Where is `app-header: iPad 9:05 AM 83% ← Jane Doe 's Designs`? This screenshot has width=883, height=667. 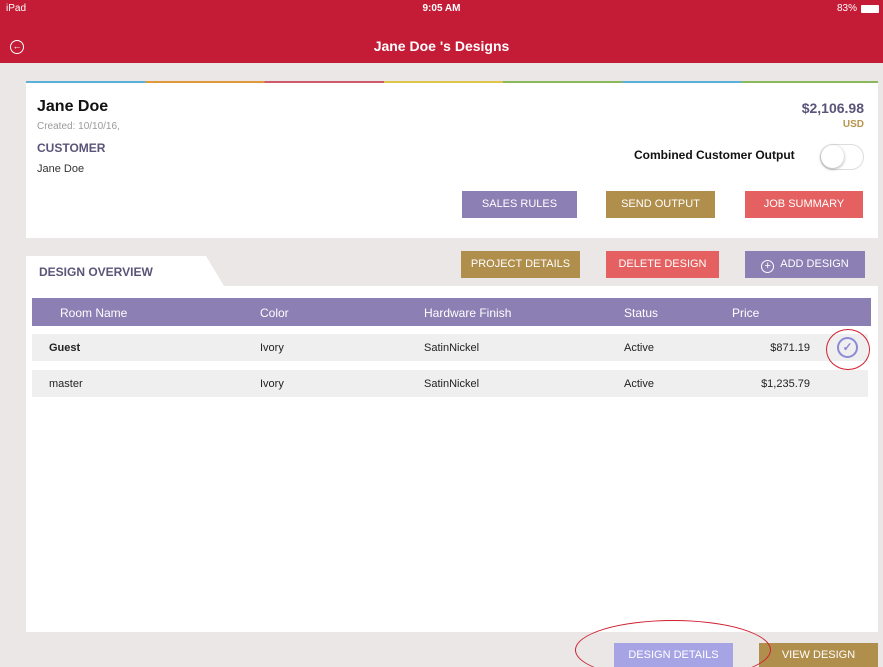
app-header: iPad 9:05 AM 83% ← Jane Doe 's Designs is located at coordinates (441, 31).